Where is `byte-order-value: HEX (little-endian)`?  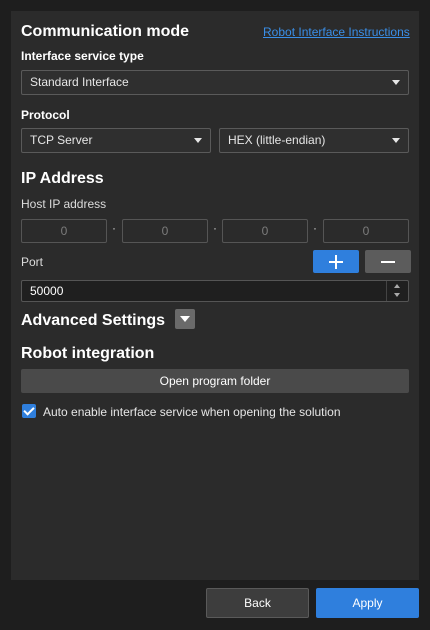 byte-order-value: HEX (little-endian) is located at coordinates (277, 140).